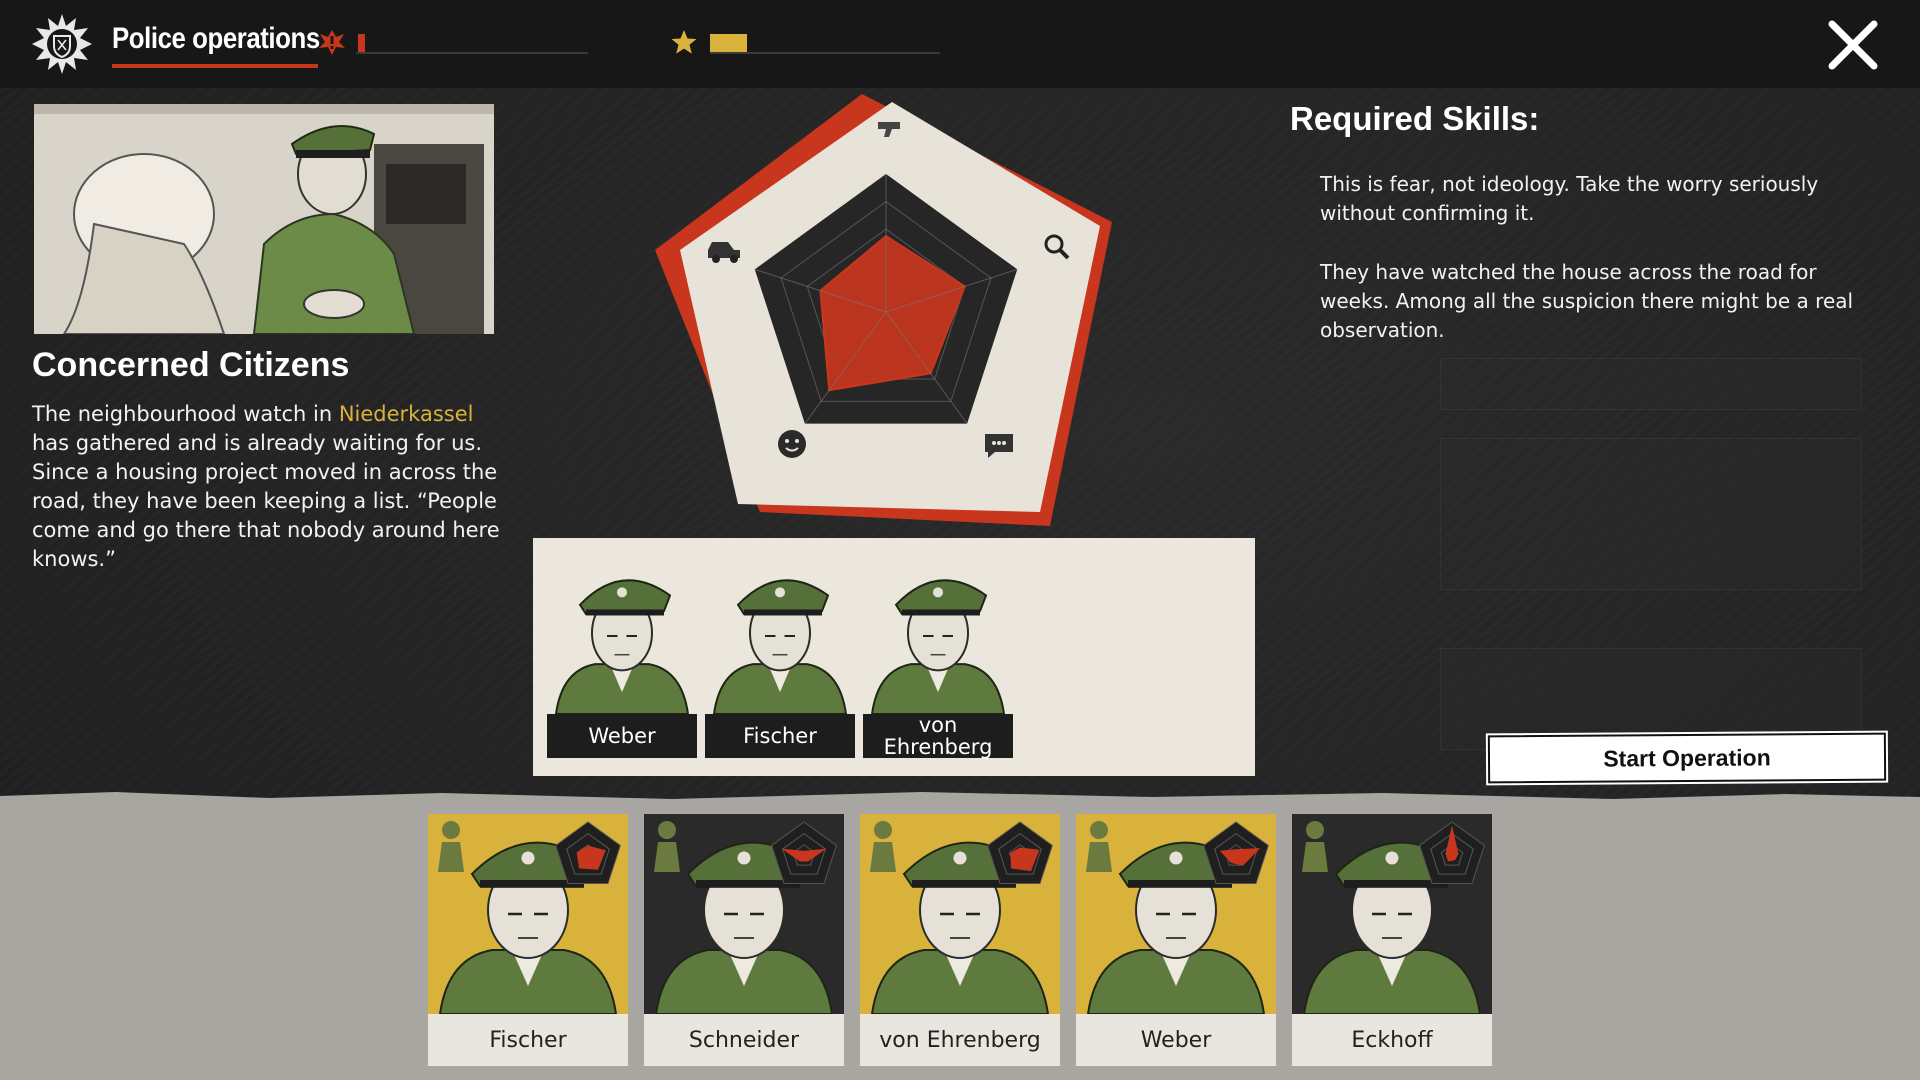 Image resolution: width=1920 pixels, height=1080 pixels. Describe the element at coordinates (1651, 568) in the screenshot. I see `background-notes-decoration` at that location.